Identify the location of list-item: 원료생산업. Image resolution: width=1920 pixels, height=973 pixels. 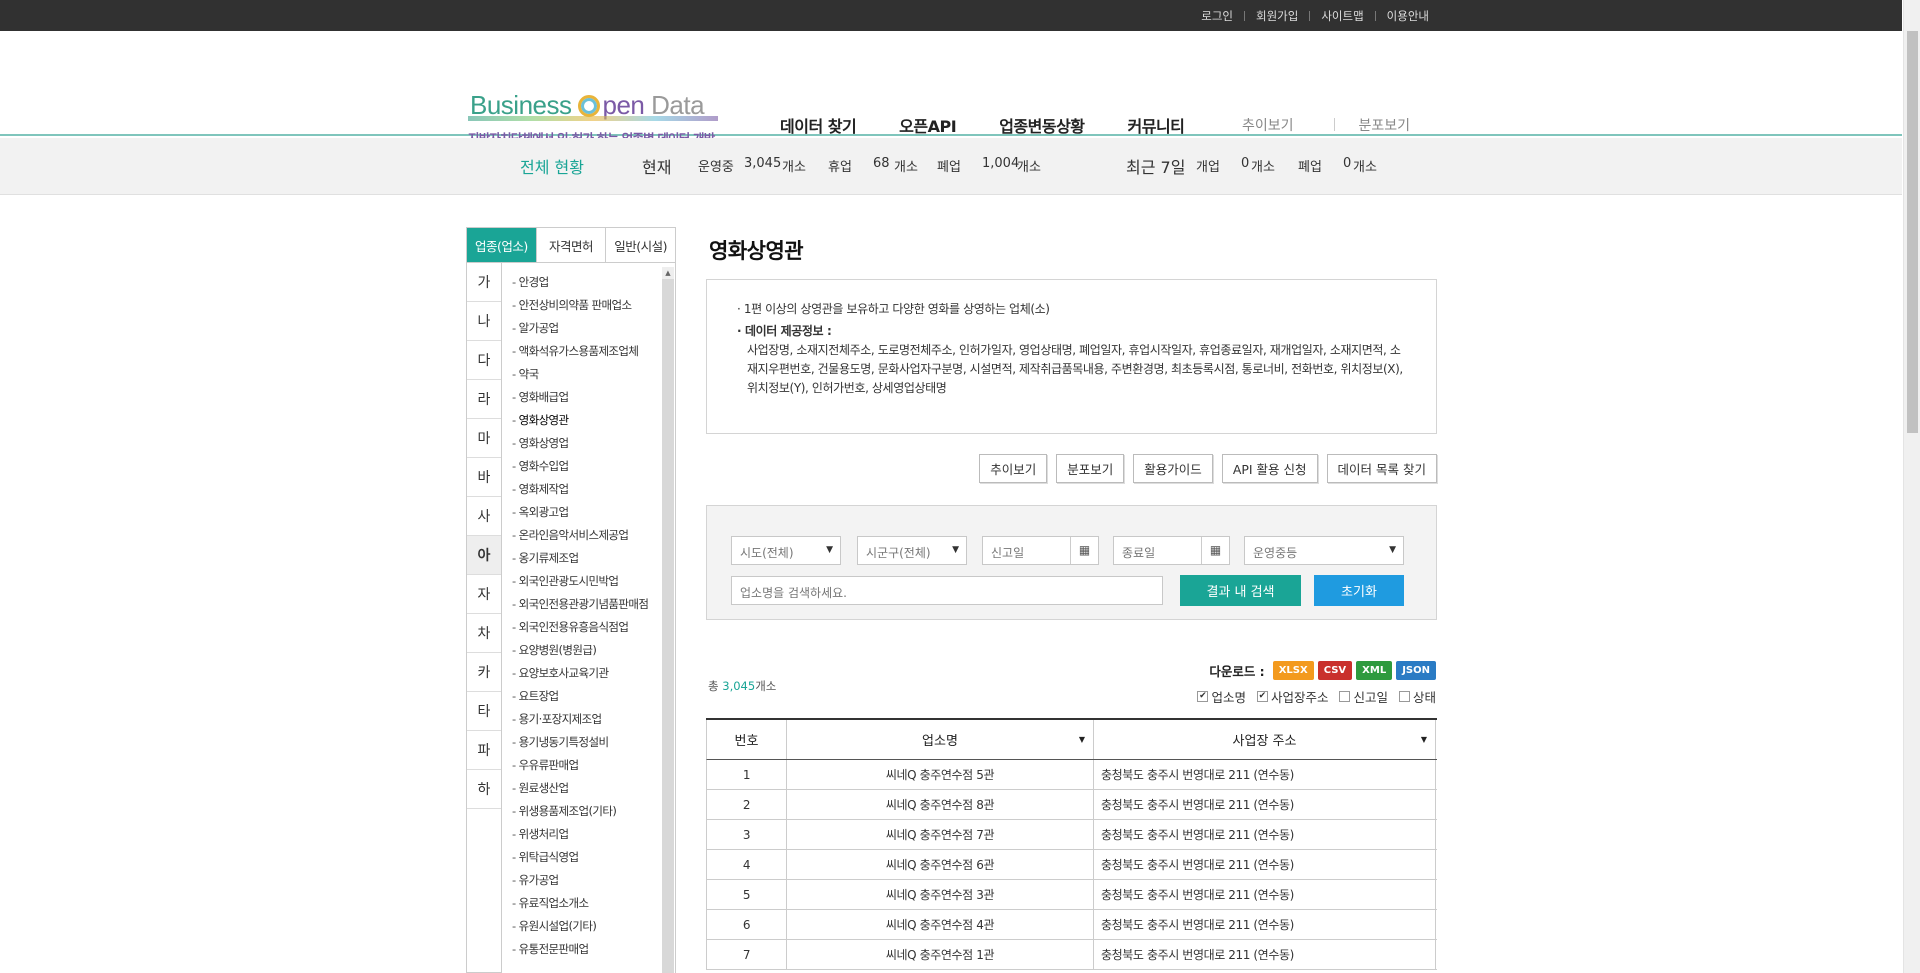
(588, 788).